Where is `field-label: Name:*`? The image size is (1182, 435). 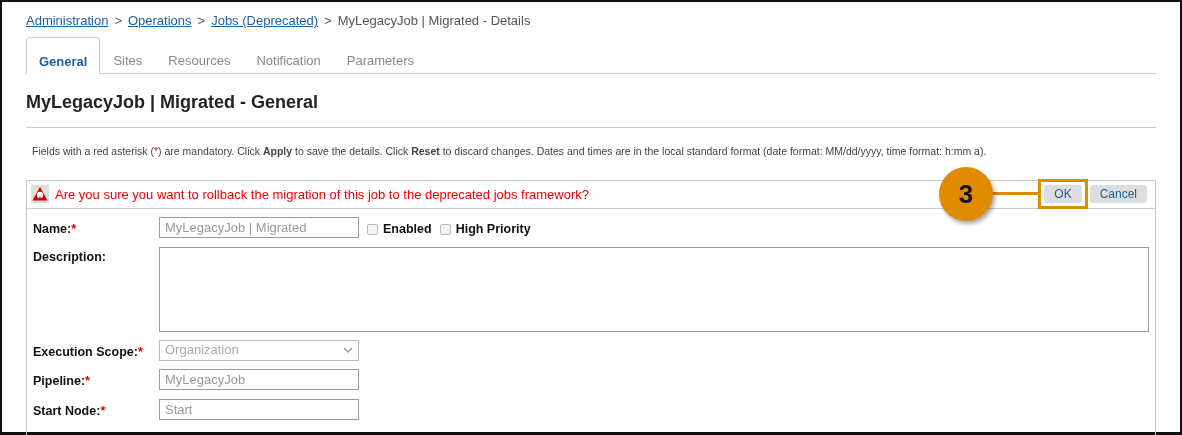 field-label: Name:* is located at coordinates (55, 229).